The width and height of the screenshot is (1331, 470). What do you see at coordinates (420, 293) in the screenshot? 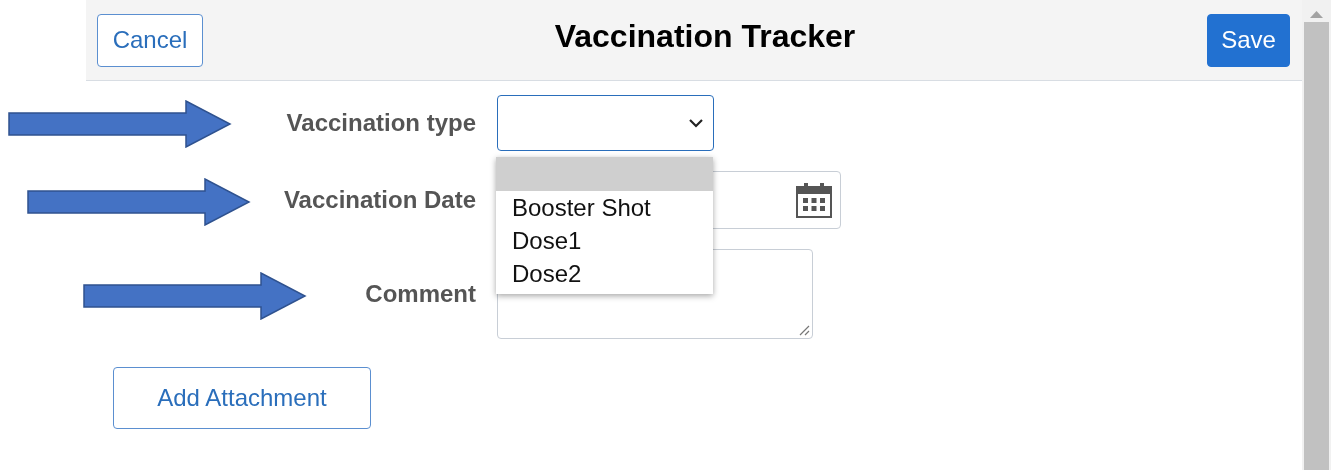
I see `field-label: Comment` at bounding box center [420, 293].